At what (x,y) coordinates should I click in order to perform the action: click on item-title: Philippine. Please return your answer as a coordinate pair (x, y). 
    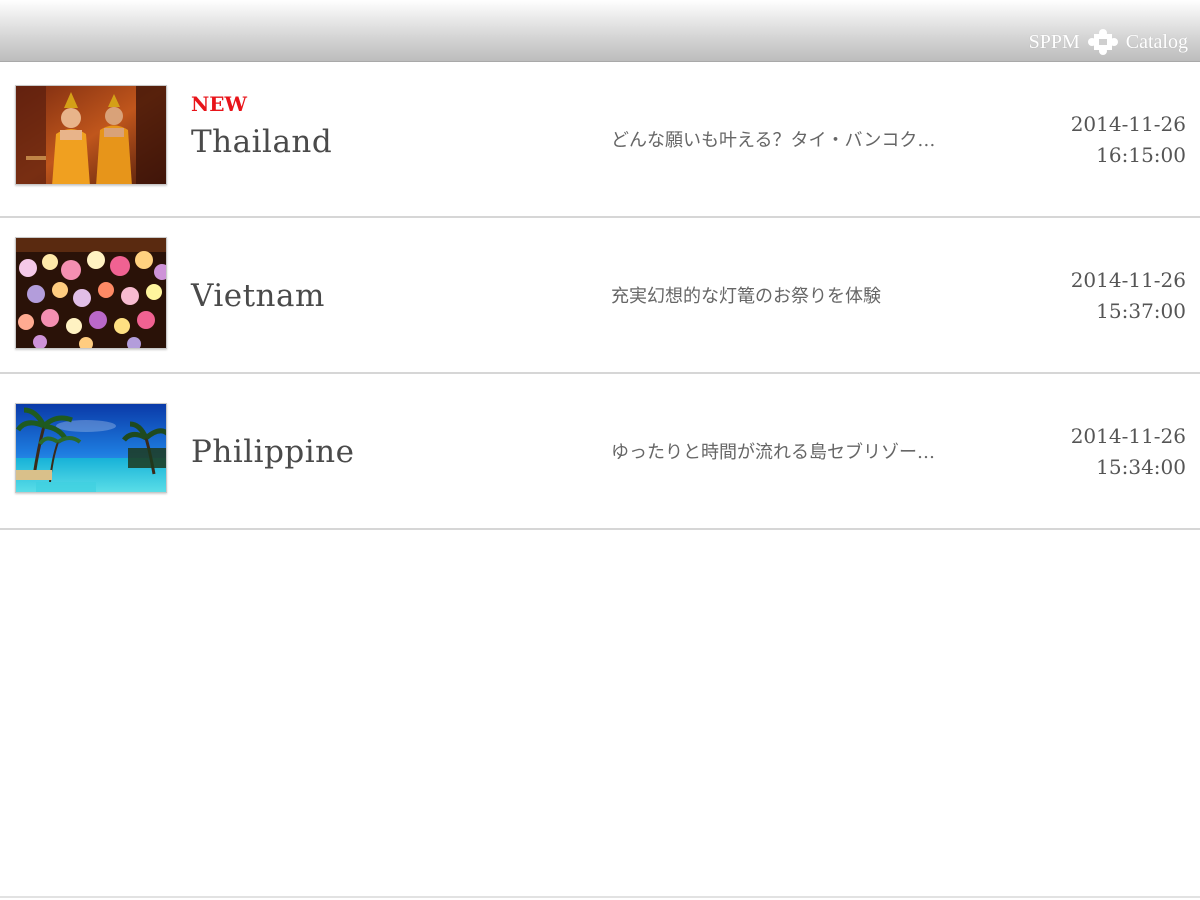
    Looking at the image, I should click on (273, 452).